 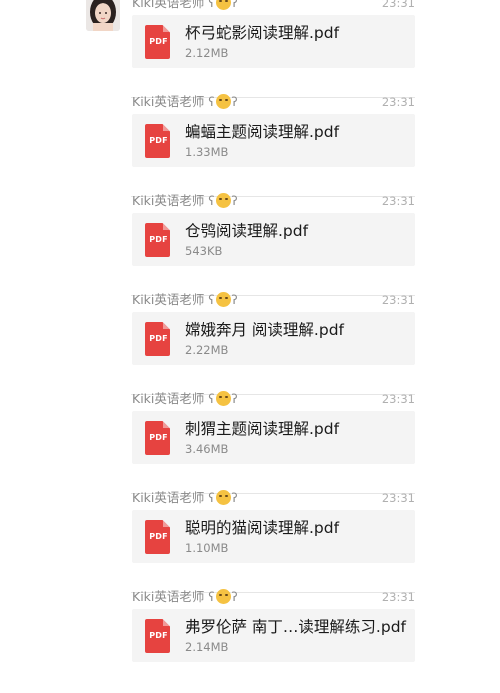 What do you see at coordinates (295, 627) in the screenshot?
I see `file-name: 弗罗伦萨 南丁…读理解练习.pdf` at bounding box center [295, 627].